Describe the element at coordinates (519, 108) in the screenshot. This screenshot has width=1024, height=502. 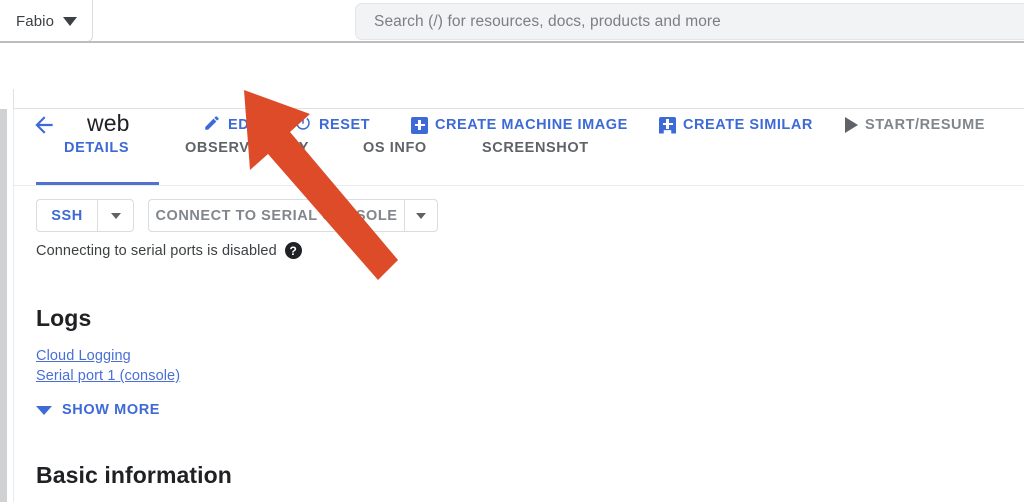
I see `action-bar-divider` at that location.